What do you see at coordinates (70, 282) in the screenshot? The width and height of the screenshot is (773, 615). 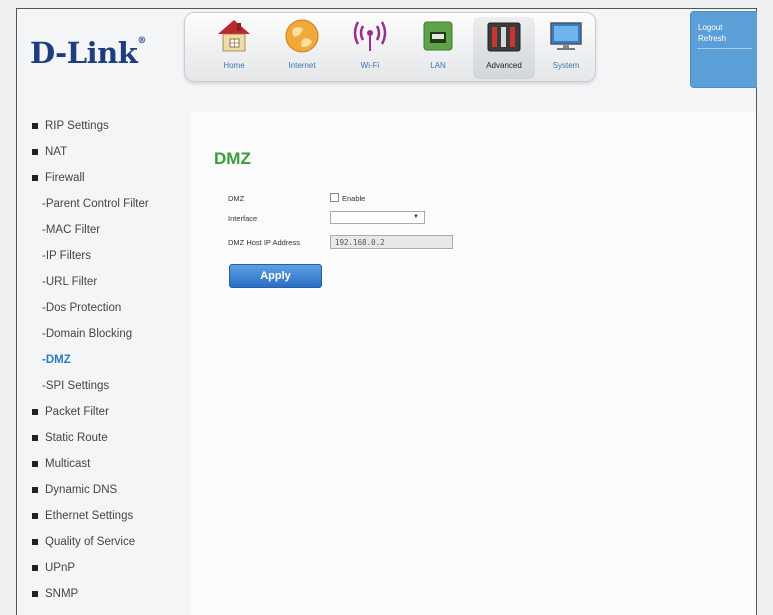 I see `sidebar-item-label: -URL Filter` at bounding box center [70, 282].